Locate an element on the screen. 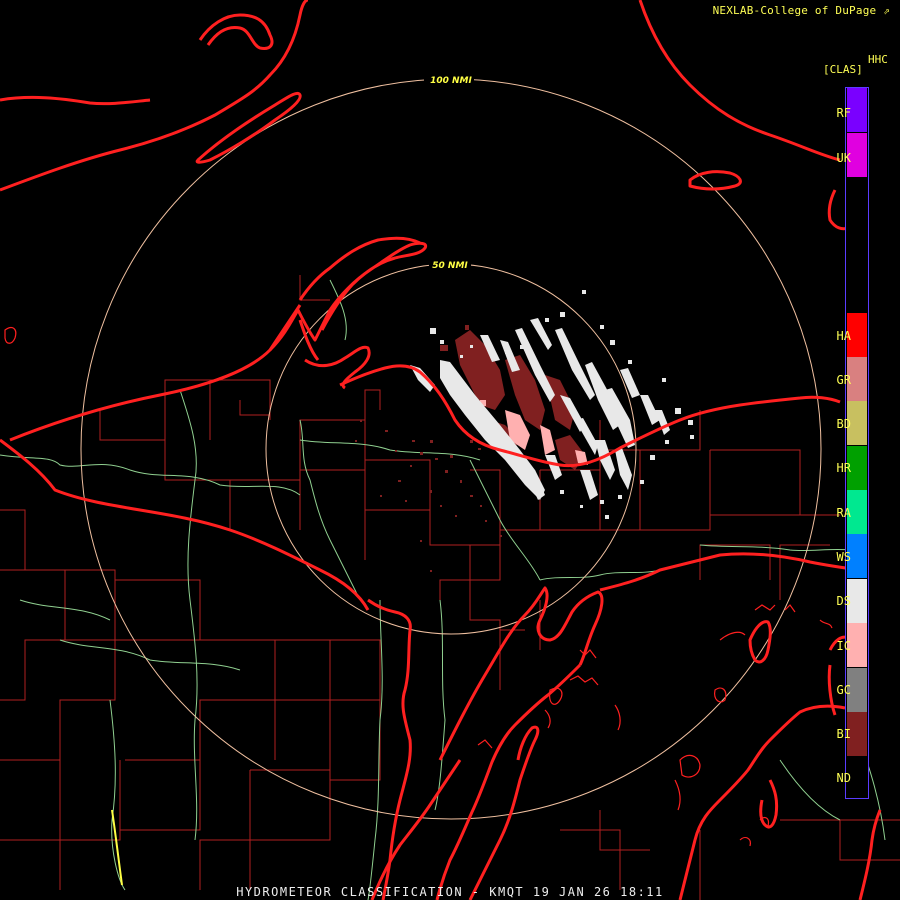 The width and height of the screenshot is (900, 900). external-link-icon: ⇗ is located at coordinates (886, 10).